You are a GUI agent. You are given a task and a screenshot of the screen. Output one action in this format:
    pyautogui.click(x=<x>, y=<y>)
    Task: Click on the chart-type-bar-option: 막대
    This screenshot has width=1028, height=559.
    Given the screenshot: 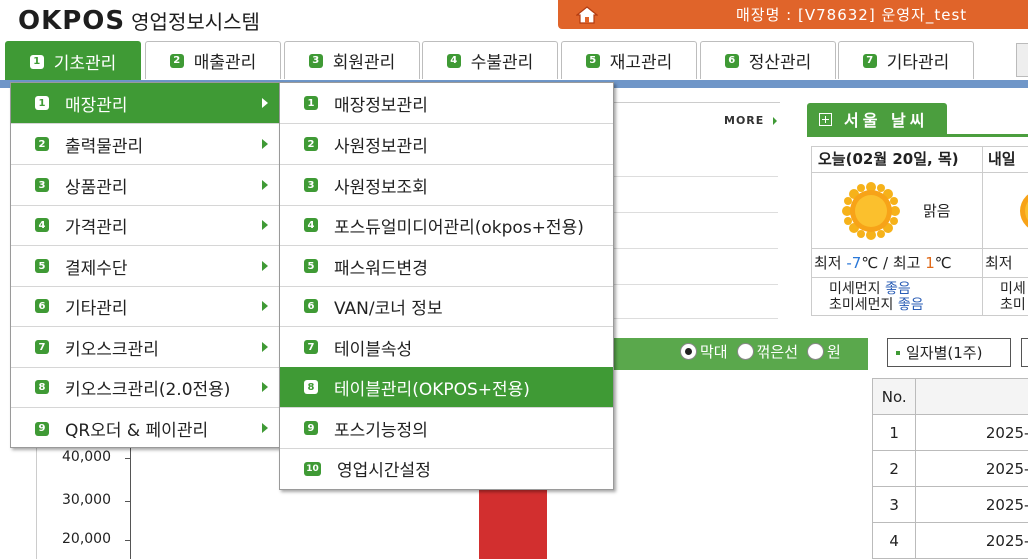 What is the action you would take?
    pyautogui.click(x=704, y=351)
    